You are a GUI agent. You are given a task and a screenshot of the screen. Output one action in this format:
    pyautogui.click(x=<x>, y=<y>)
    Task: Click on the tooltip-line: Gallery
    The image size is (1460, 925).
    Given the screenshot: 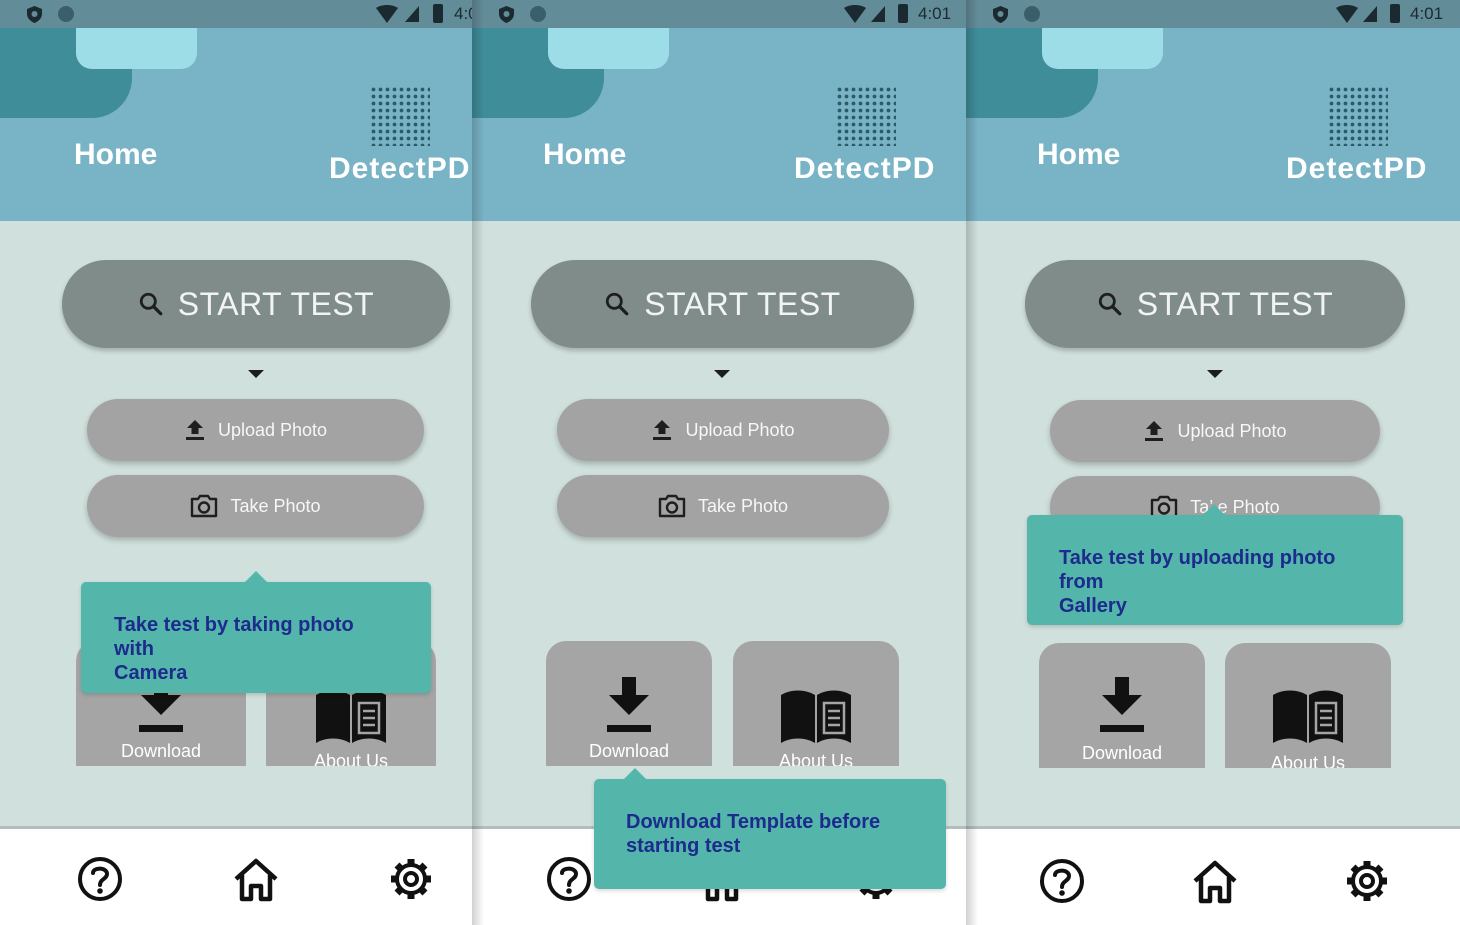 What is the action you would take?
    pyautogui.click(x=1093, y=606)
    